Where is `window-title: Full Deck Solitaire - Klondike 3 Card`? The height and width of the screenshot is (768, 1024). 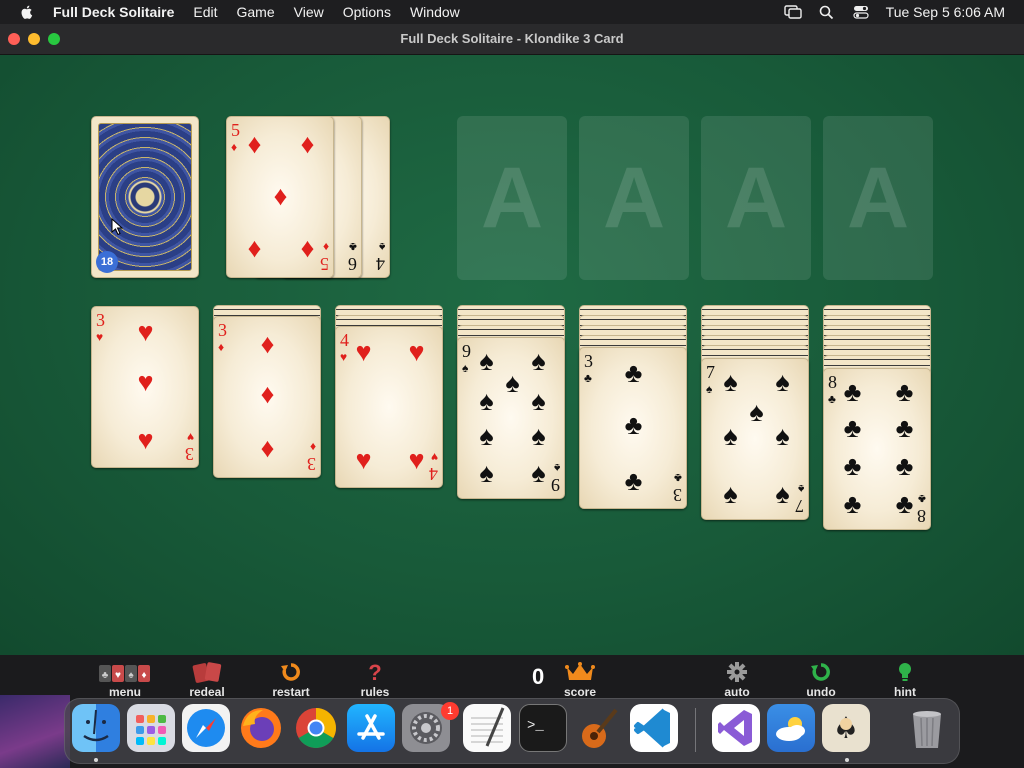 window-title: Full Deck Solitaire - Klondike 3 Card is located at coordinates (512, 38).